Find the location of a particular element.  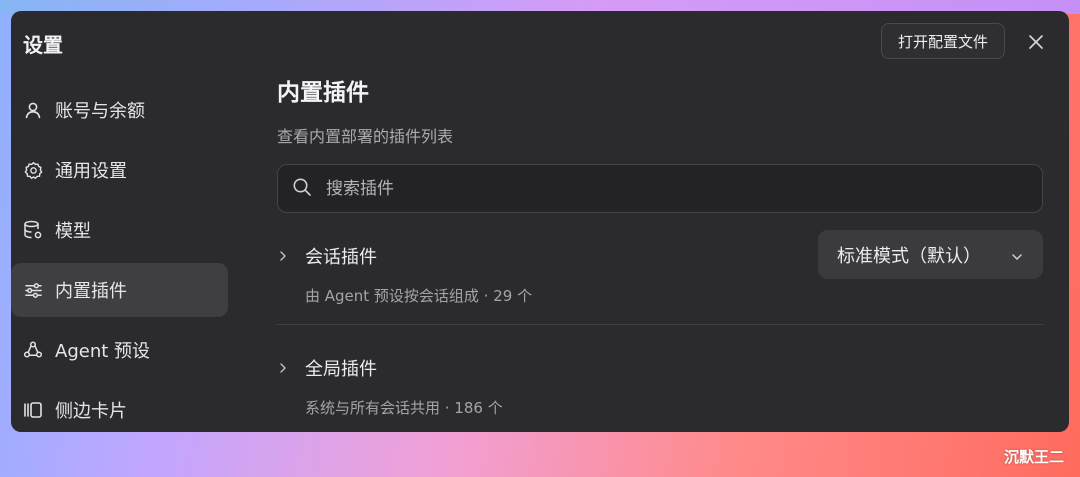

group-description: 系统与所有会话共用 · 186 个 is located at coordinates (404, 408).